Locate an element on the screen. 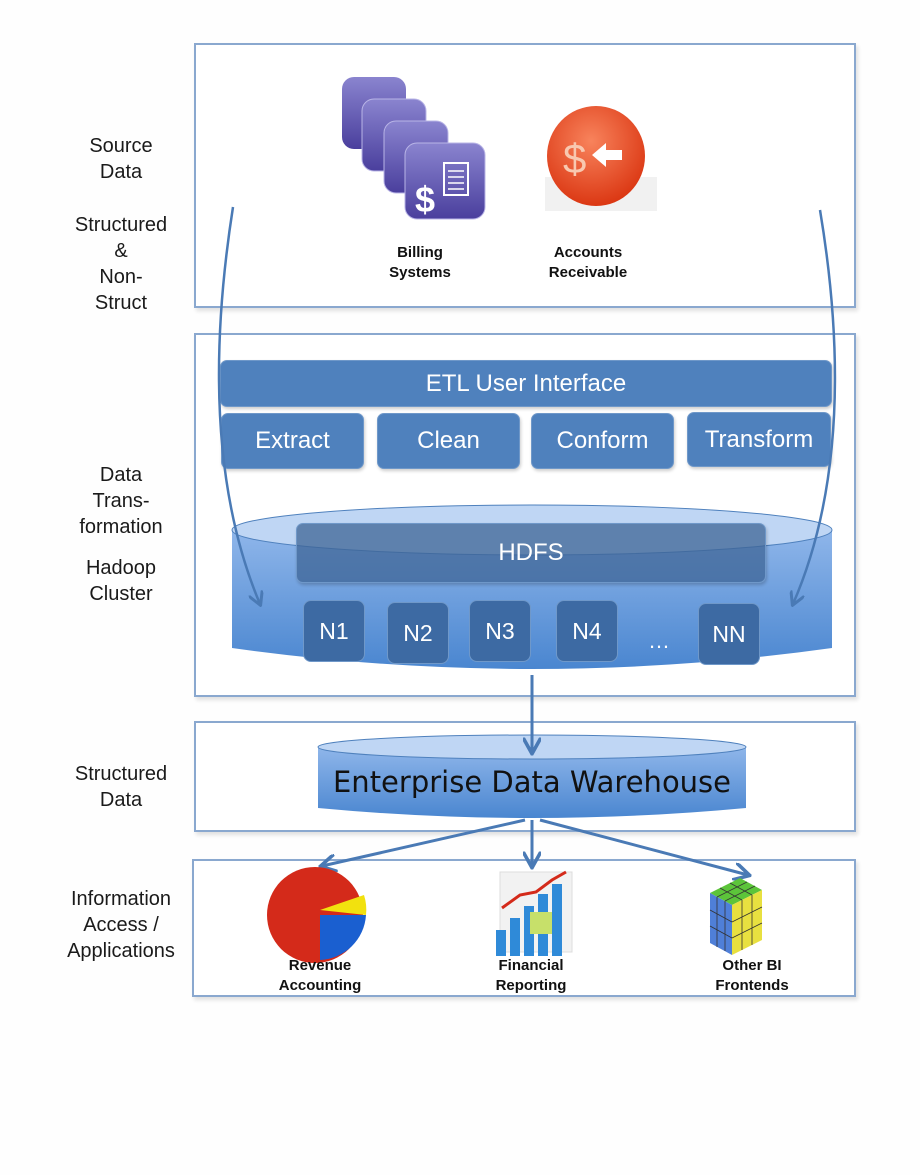  financial-line1: Financial is located at coordinates (531, 965).